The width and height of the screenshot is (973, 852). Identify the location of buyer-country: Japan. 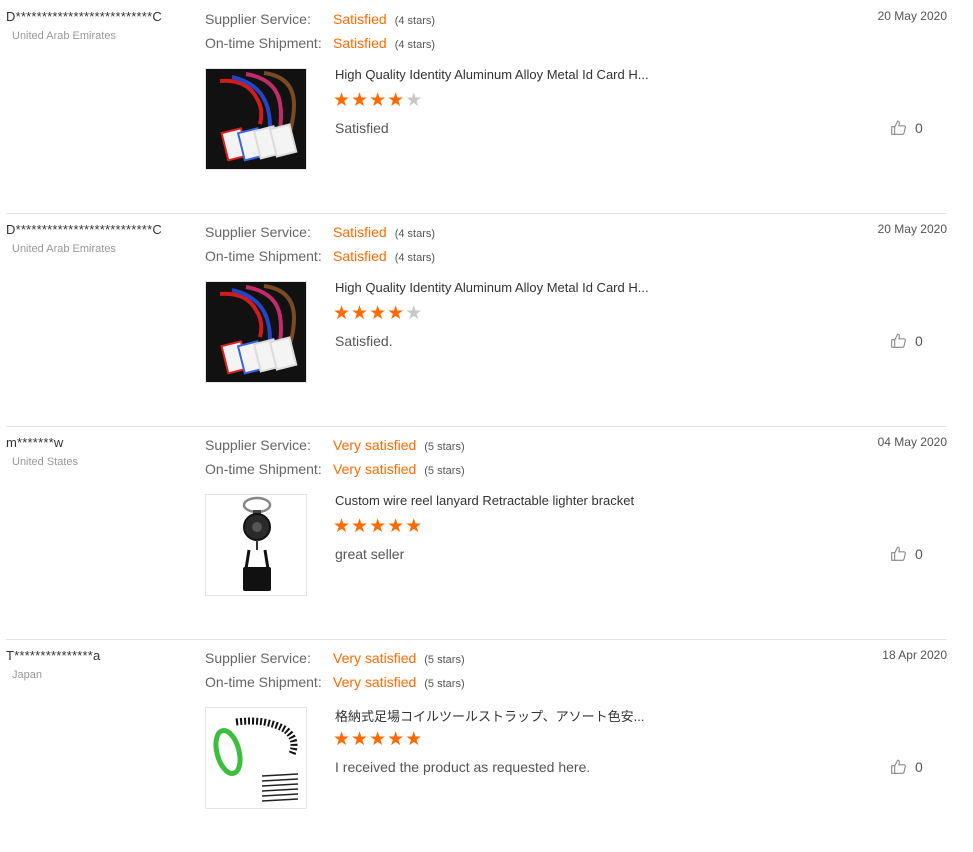
(27, 675).